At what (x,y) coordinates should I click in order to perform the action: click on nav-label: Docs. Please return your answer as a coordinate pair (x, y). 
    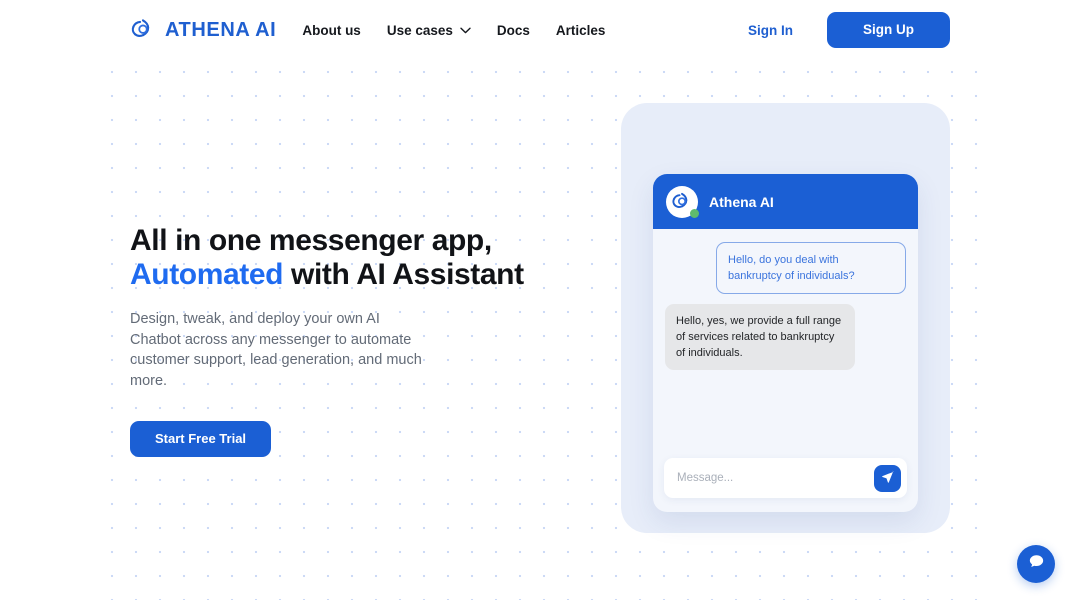
    Looking at the image, I should click on (513, 30).